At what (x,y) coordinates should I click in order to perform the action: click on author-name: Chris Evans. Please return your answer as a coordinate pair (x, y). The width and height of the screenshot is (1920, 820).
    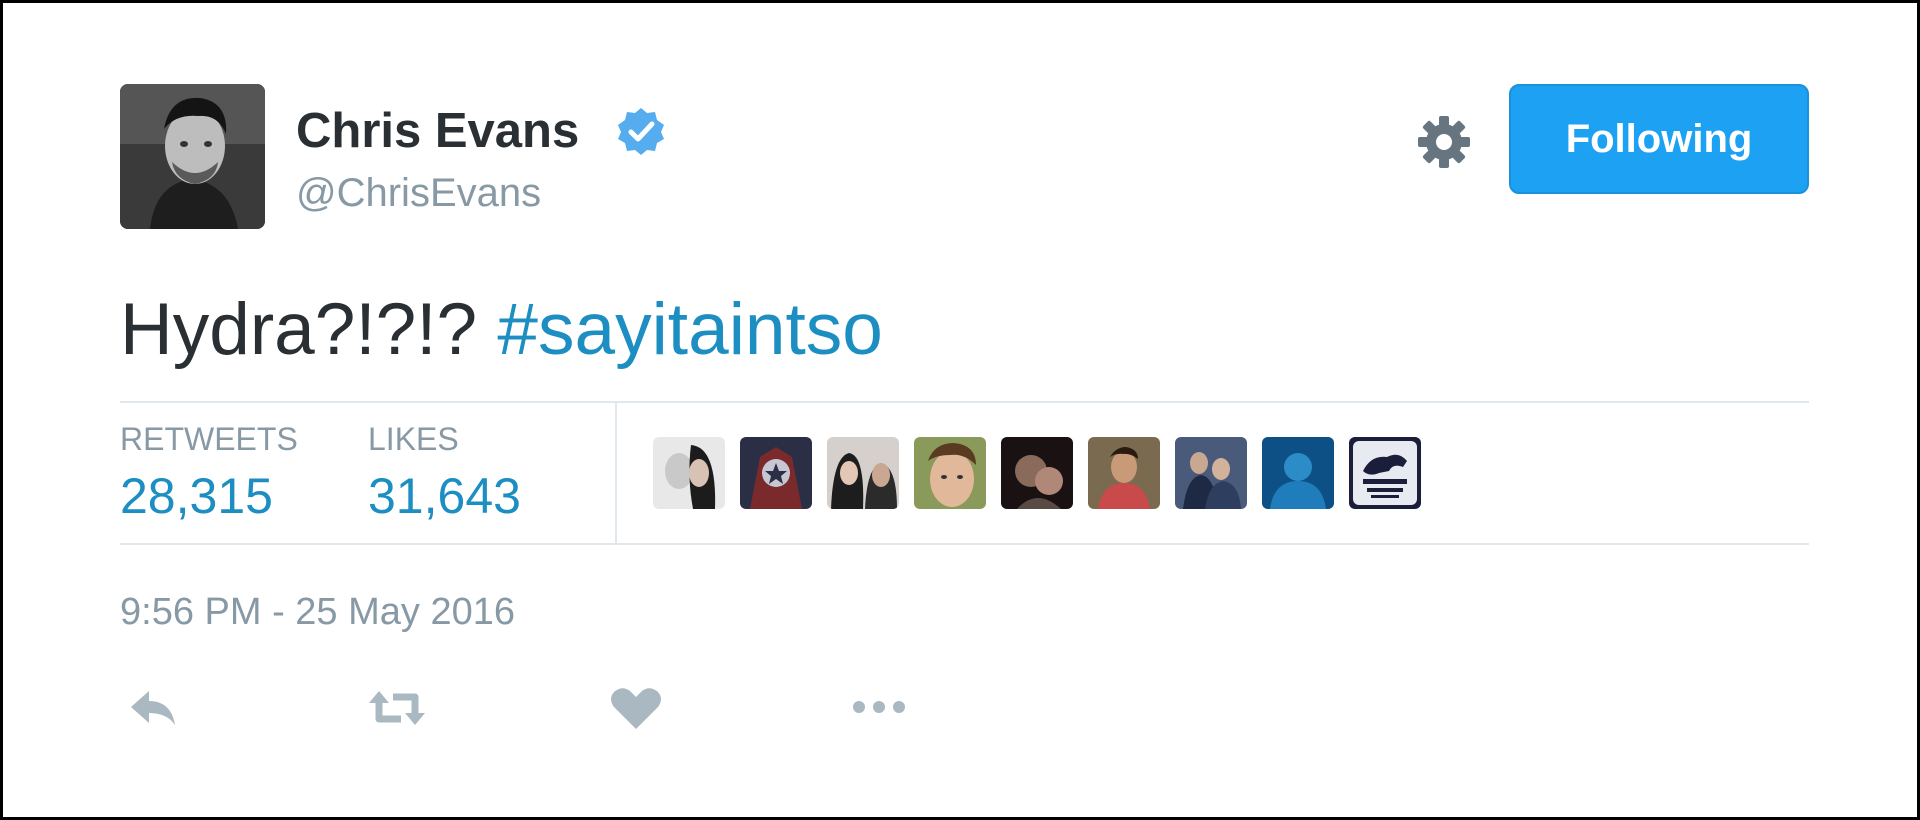
    Looking at the image, I should click on (437, 131).